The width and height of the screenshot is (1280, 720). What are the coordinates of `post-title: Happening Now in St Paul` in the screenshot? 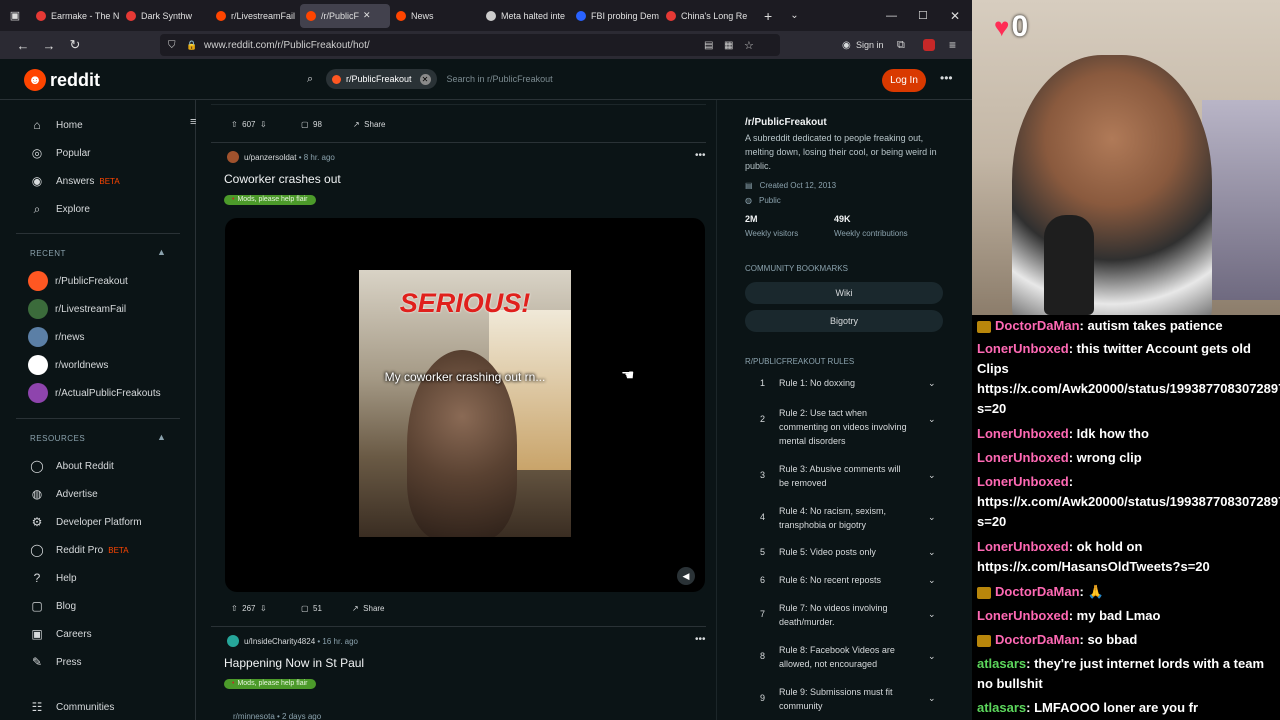 It's located at (294, 663).